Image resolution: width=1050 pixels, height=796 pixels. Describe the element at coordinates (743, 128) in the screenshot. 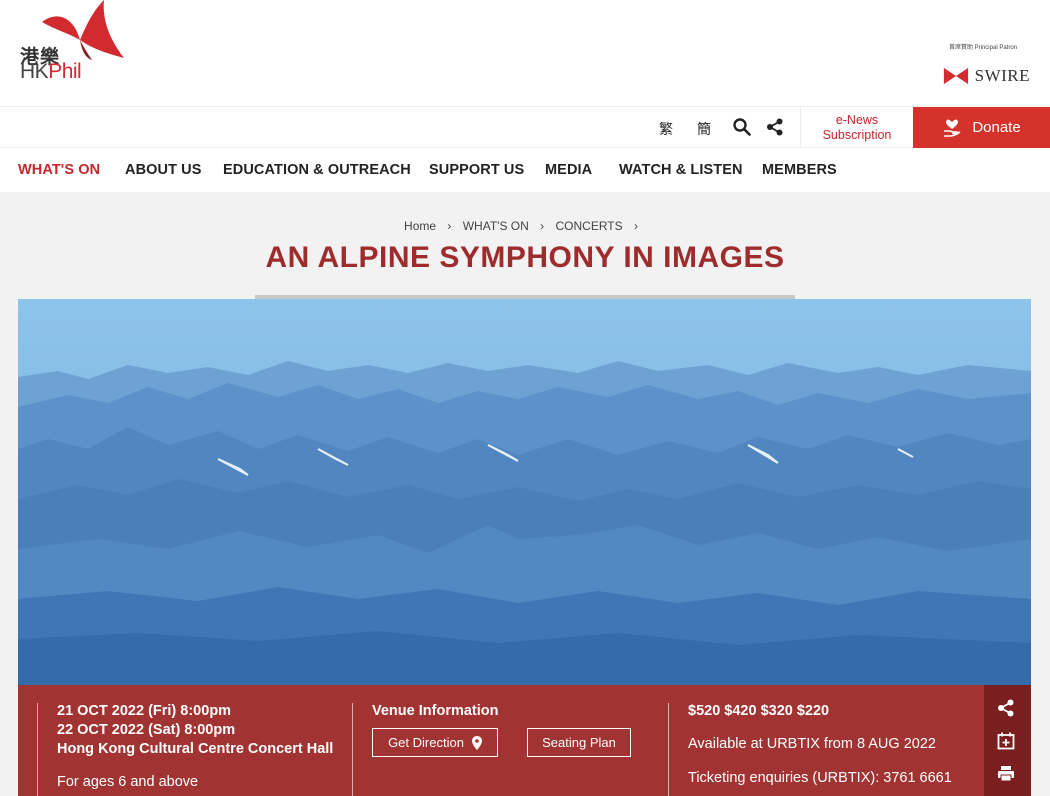

I see `search-icon` at that location.